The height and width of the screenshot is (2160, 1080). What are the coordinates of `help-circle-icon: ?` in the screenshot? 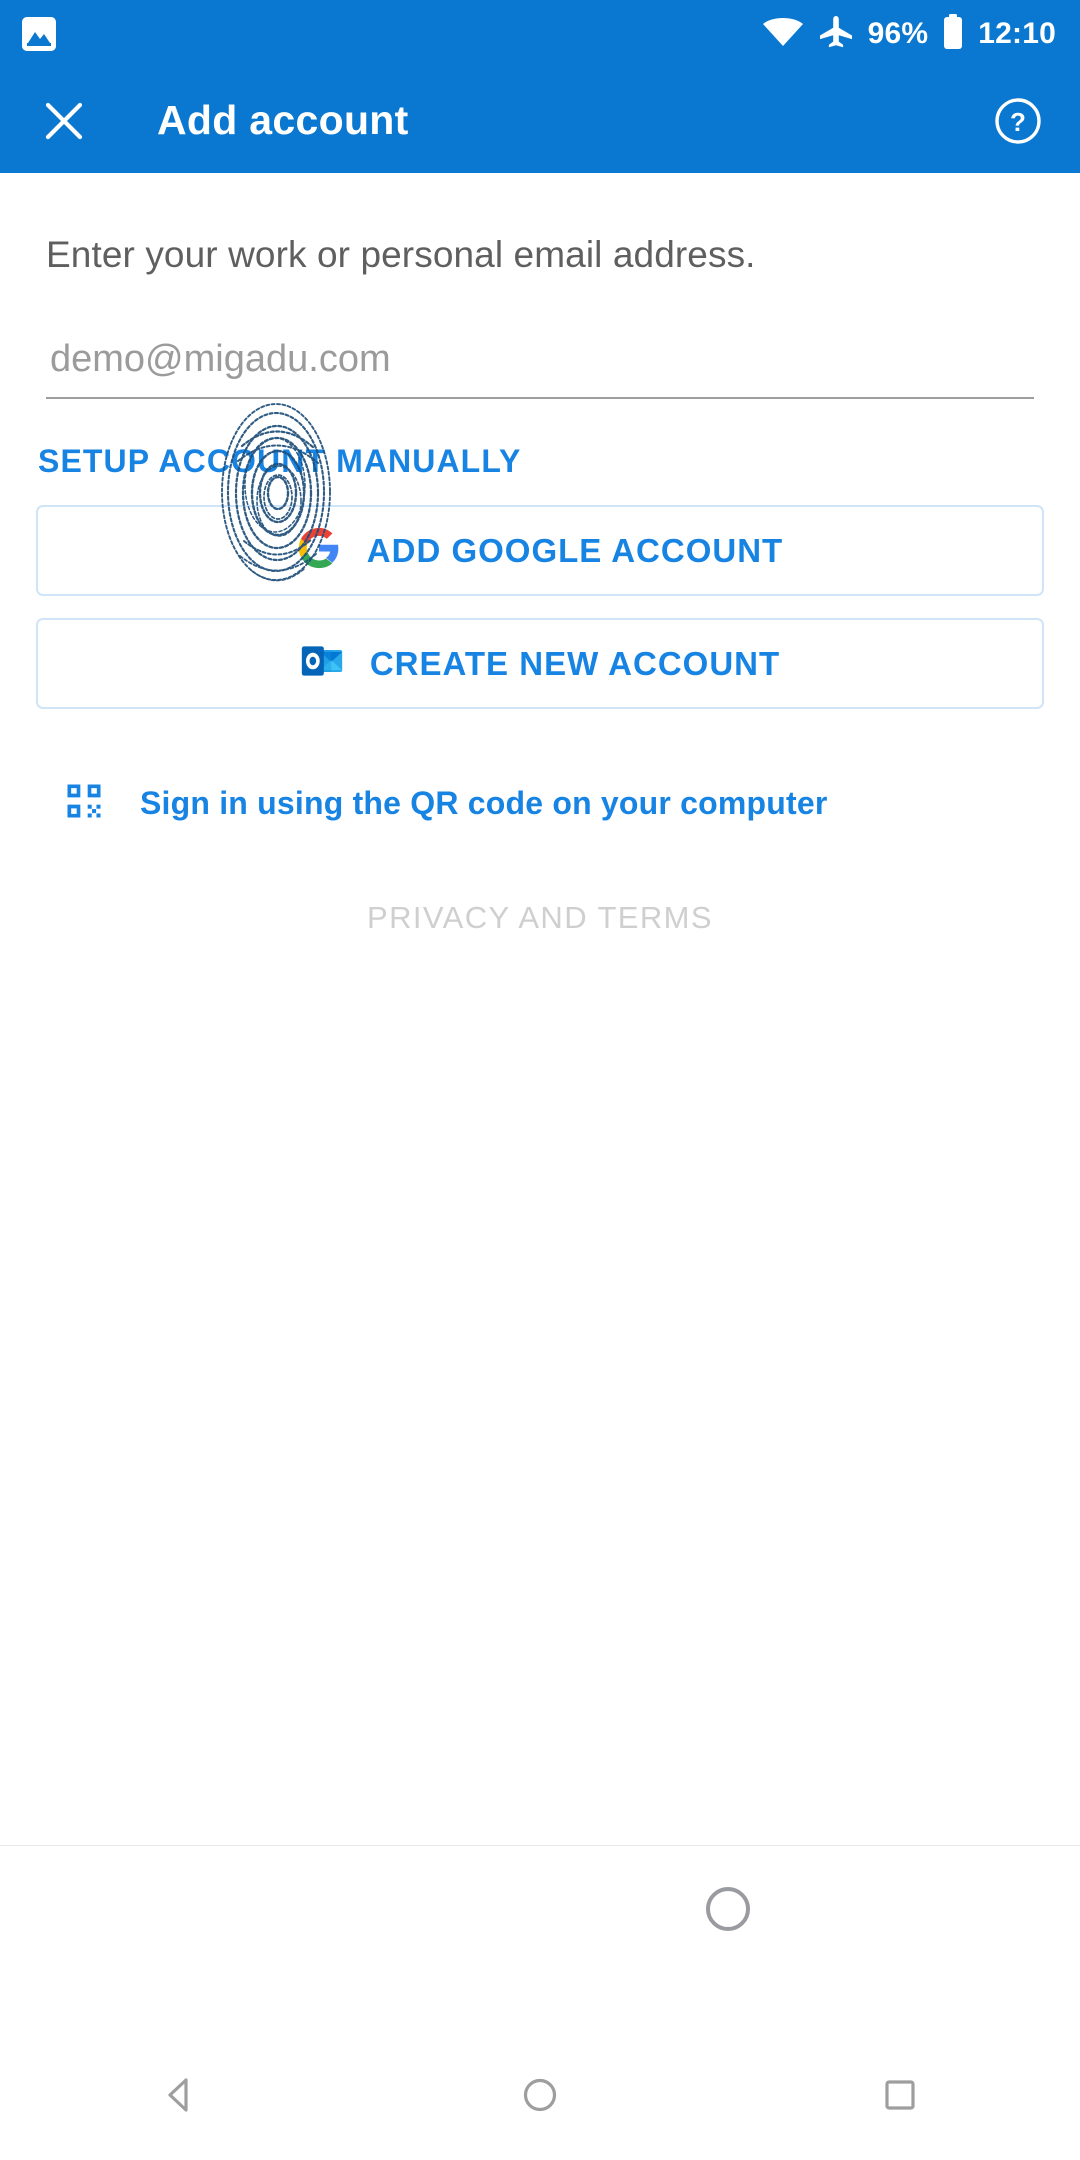 It's located at (1018, 121).